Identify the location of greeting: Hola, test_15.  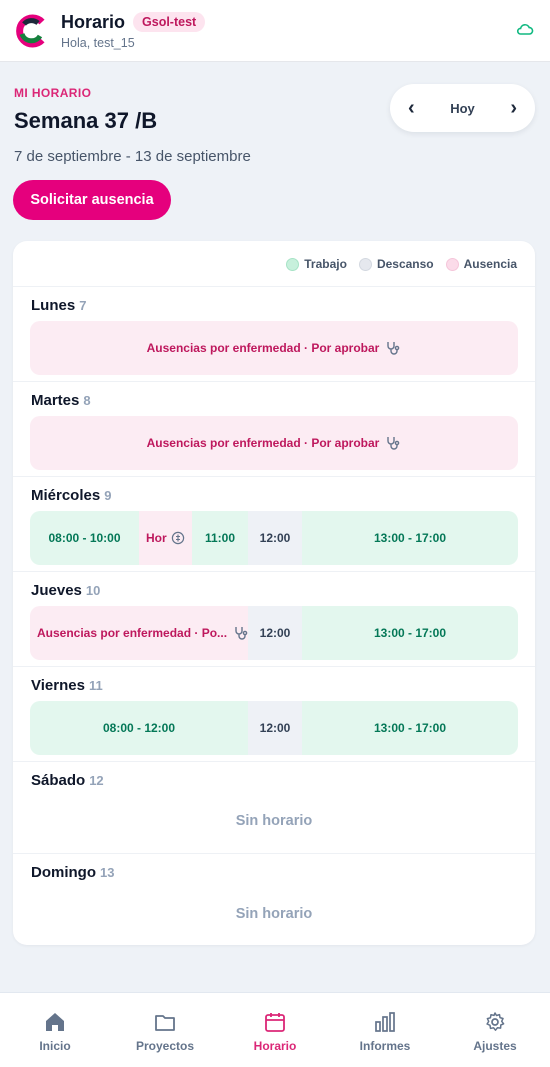
(98, 42).